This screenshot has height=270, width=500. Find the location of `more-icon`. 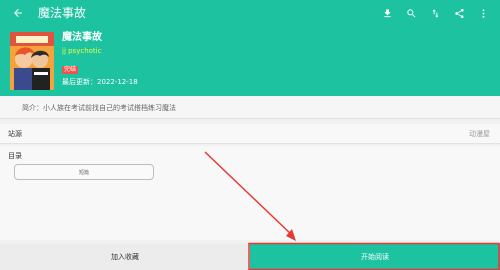

more-icon is located at coordinates (483, 13).